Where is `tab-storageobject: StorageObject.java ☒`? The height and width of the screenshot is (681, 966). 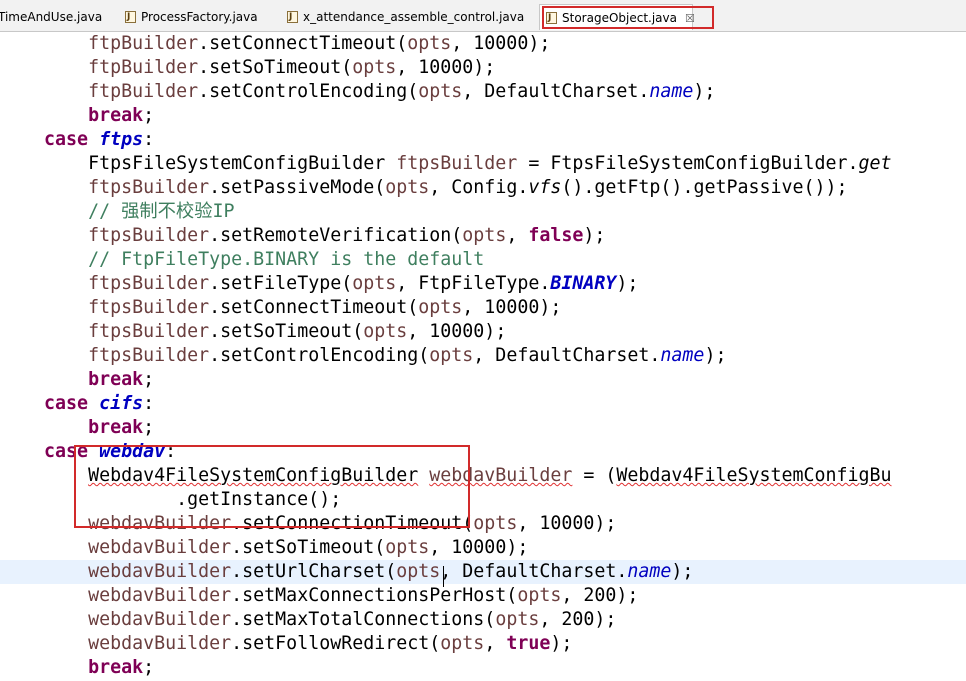 tab-storageobject: StorageObject.java ☒ is located at coordinates (626, 18).